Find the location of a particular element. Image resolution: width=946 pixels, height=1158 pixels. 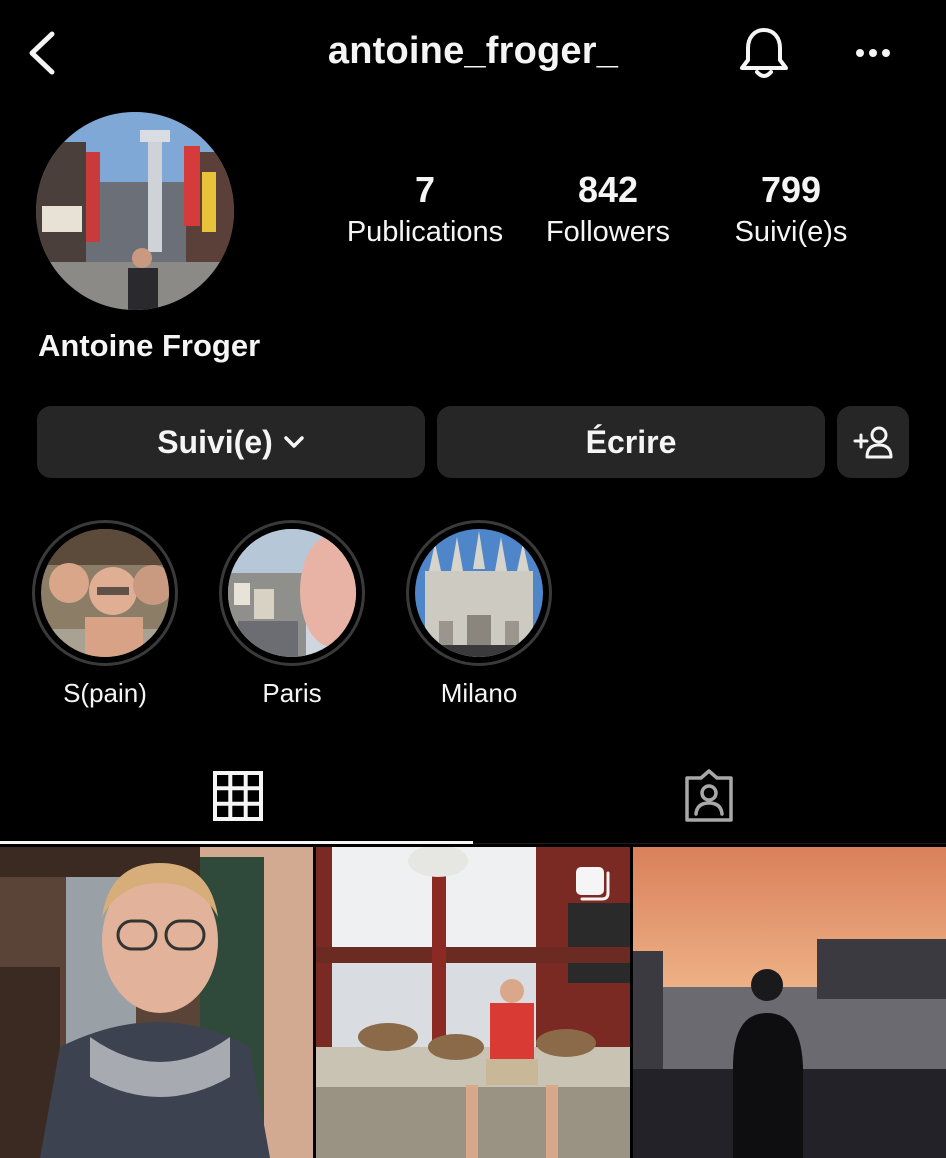

profile-avatar is located at coordinates (135, 211).